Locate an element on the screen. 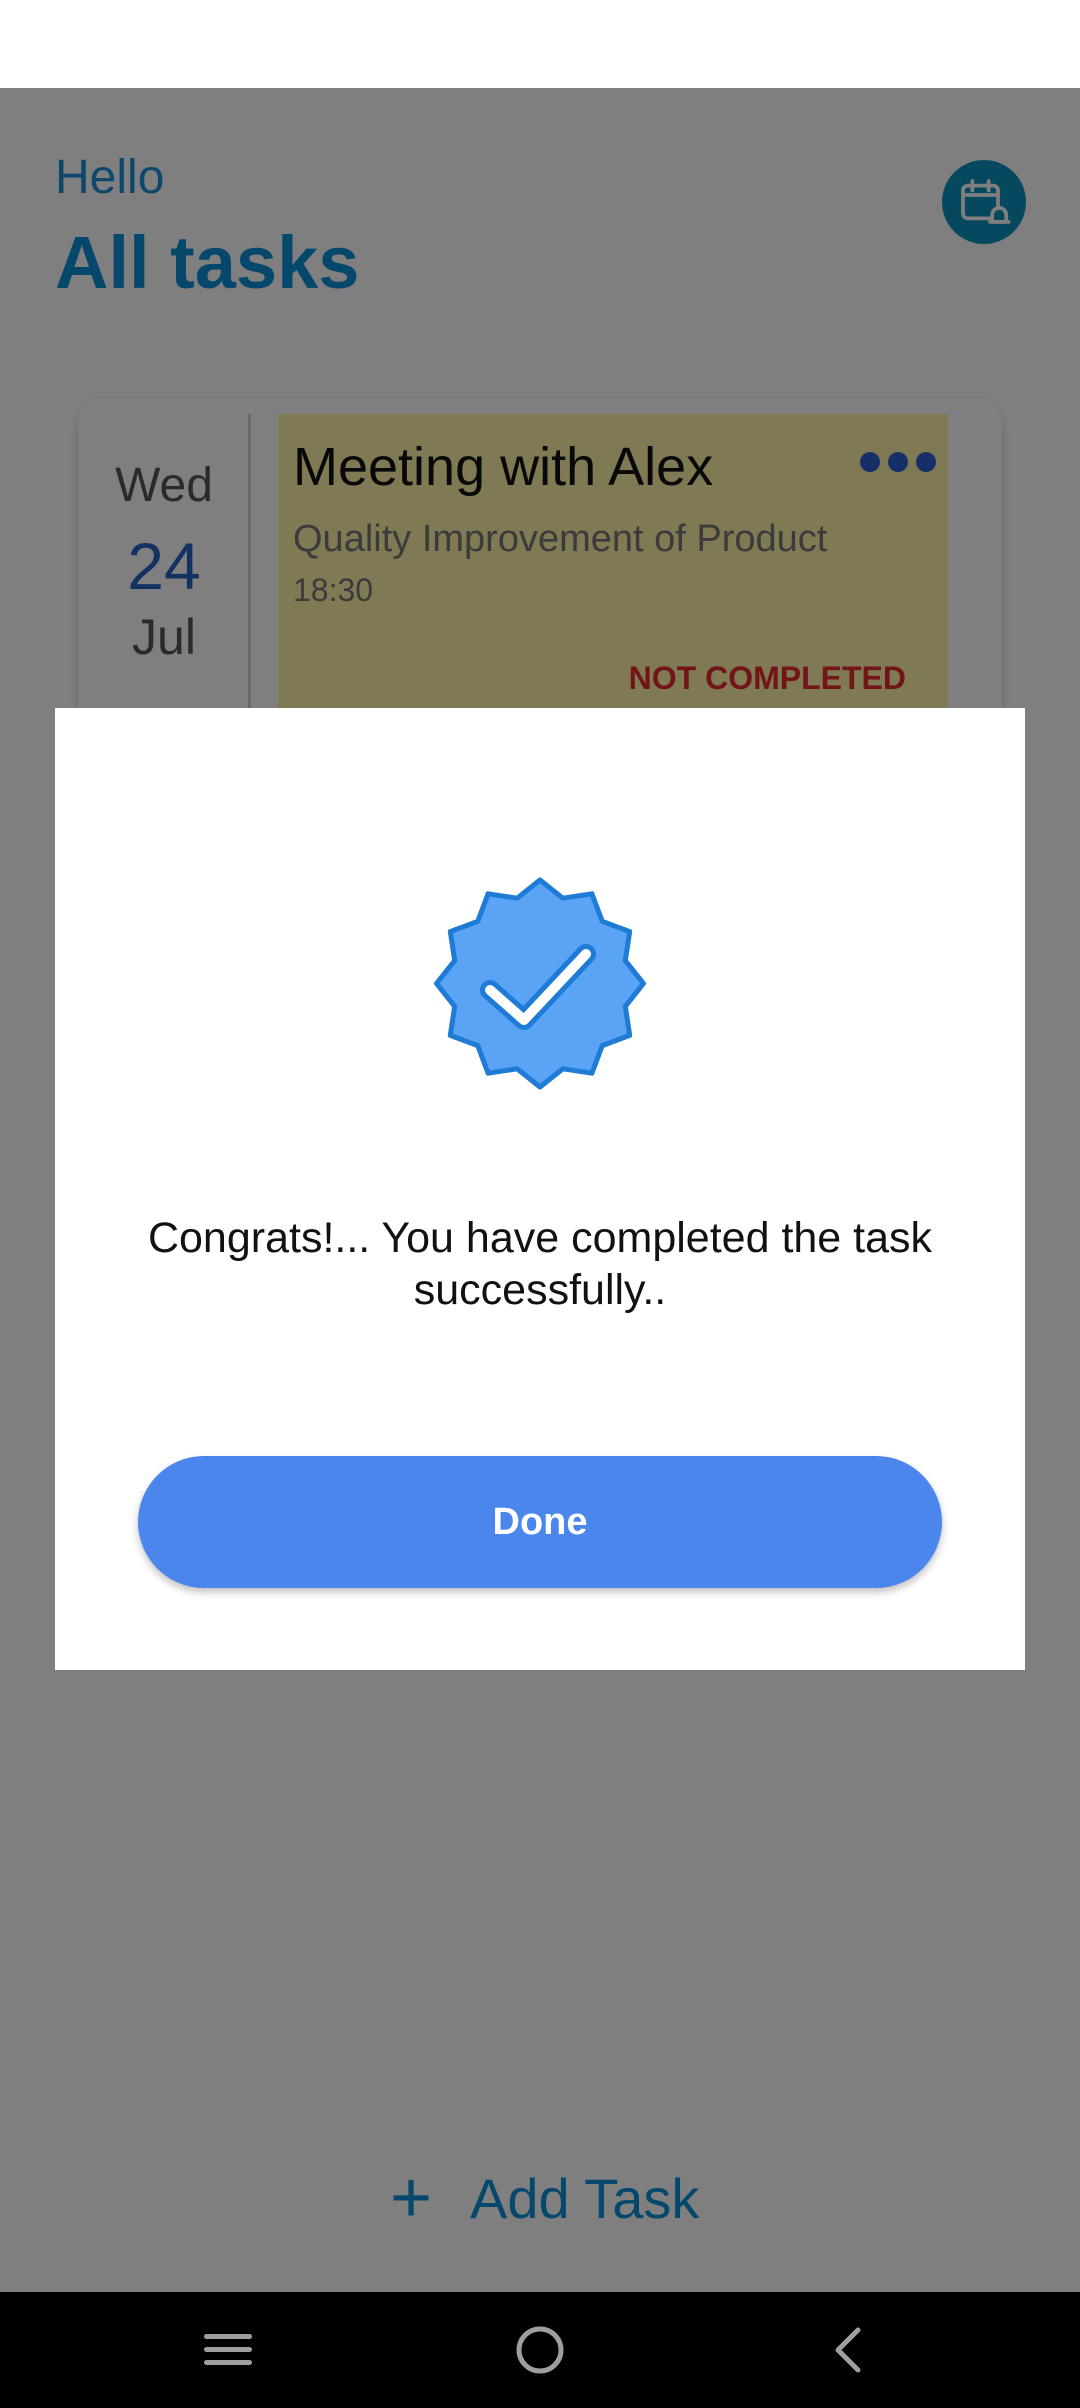 The image size is (1080, 2408). home-circle-icon is located at coordinates (540, 2350).